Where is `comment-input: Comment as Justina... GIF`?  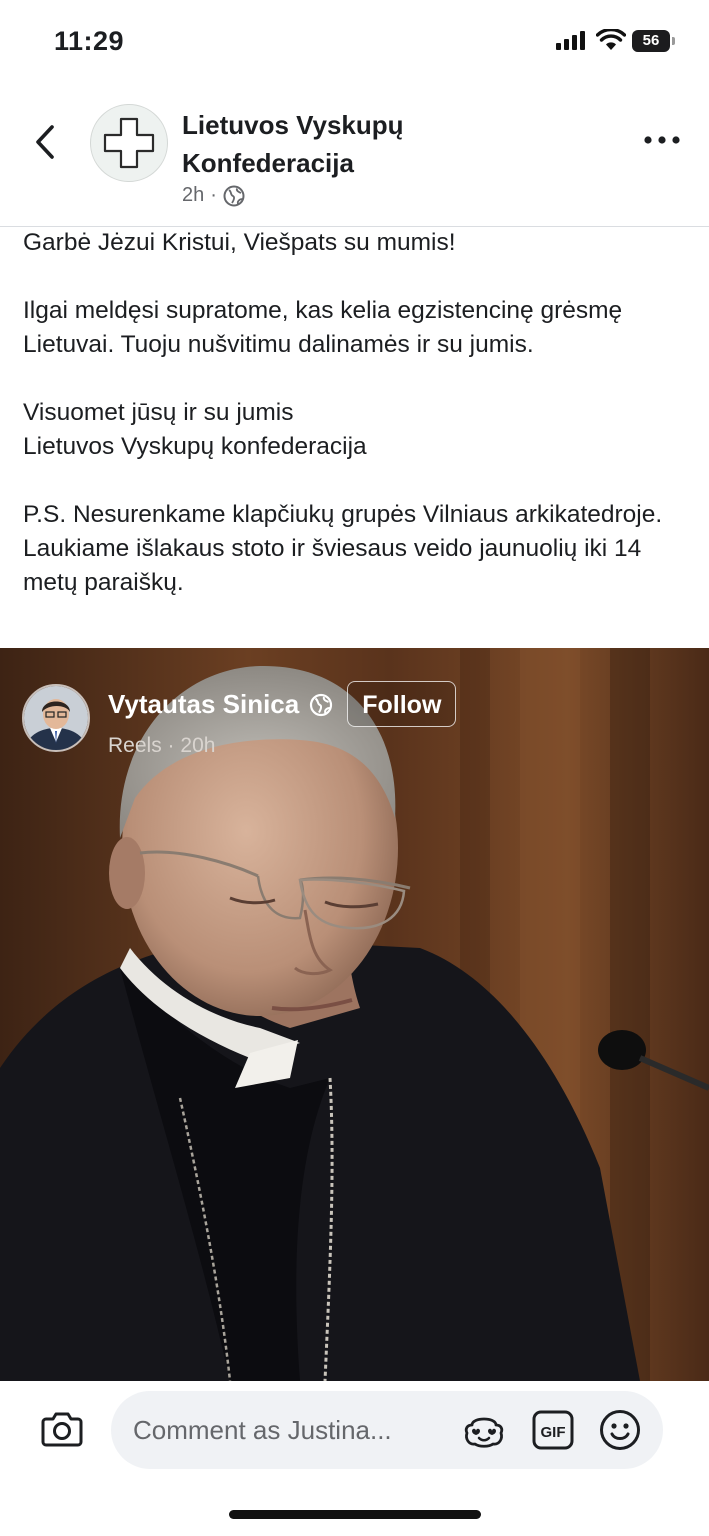 comment-input: Comment as Justina... GIF is located at coordinates (387, 1430).